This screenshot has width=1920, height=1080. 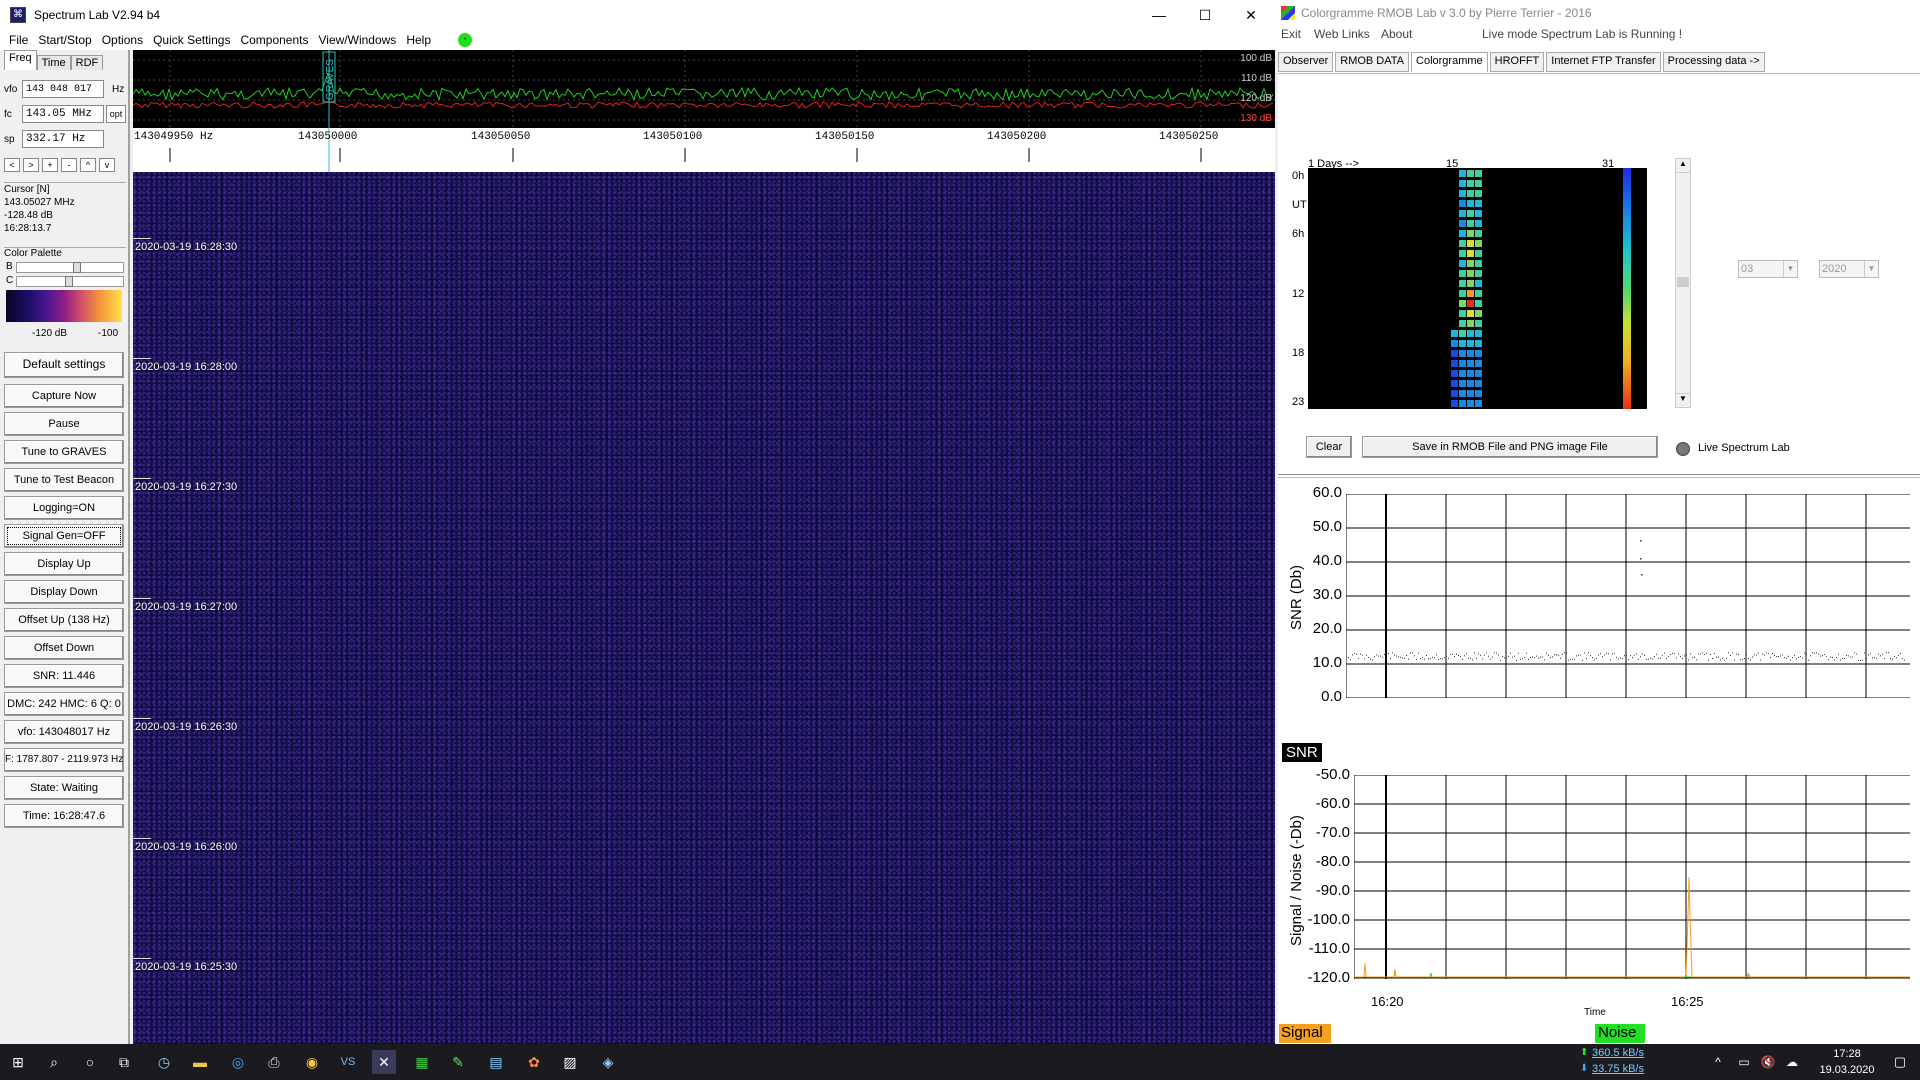 I want to click on nav-down-button: v, so click(x=107, y=165).